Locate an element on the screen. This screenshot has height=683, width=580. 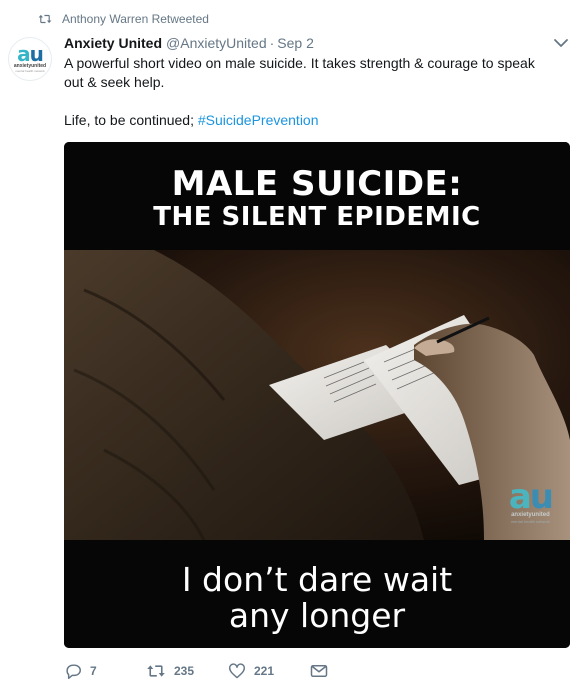
watermark-logo: au is located at coordinates (531, 497).